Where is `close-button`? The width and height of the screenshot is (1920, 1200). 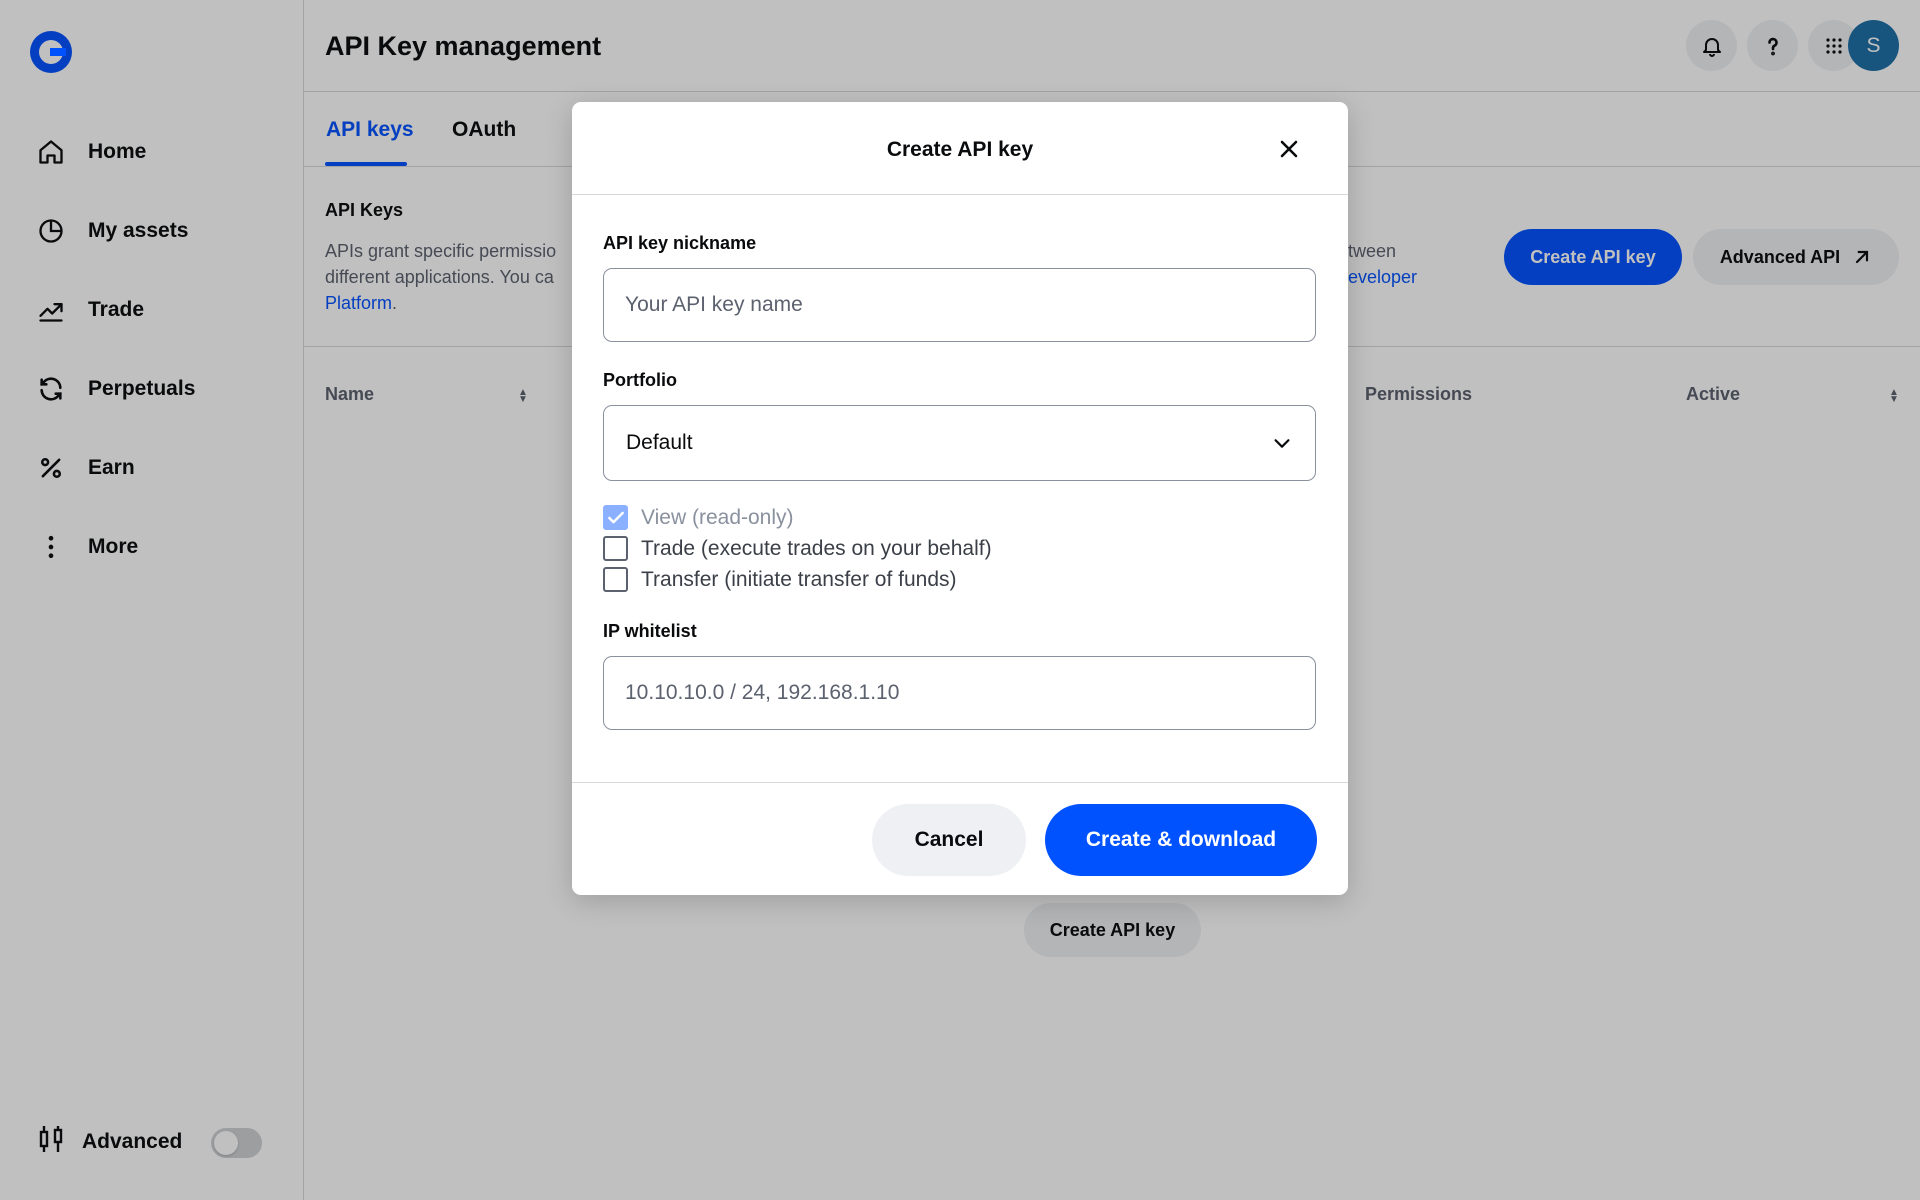
close-button is located at coordinates (1289, 149).